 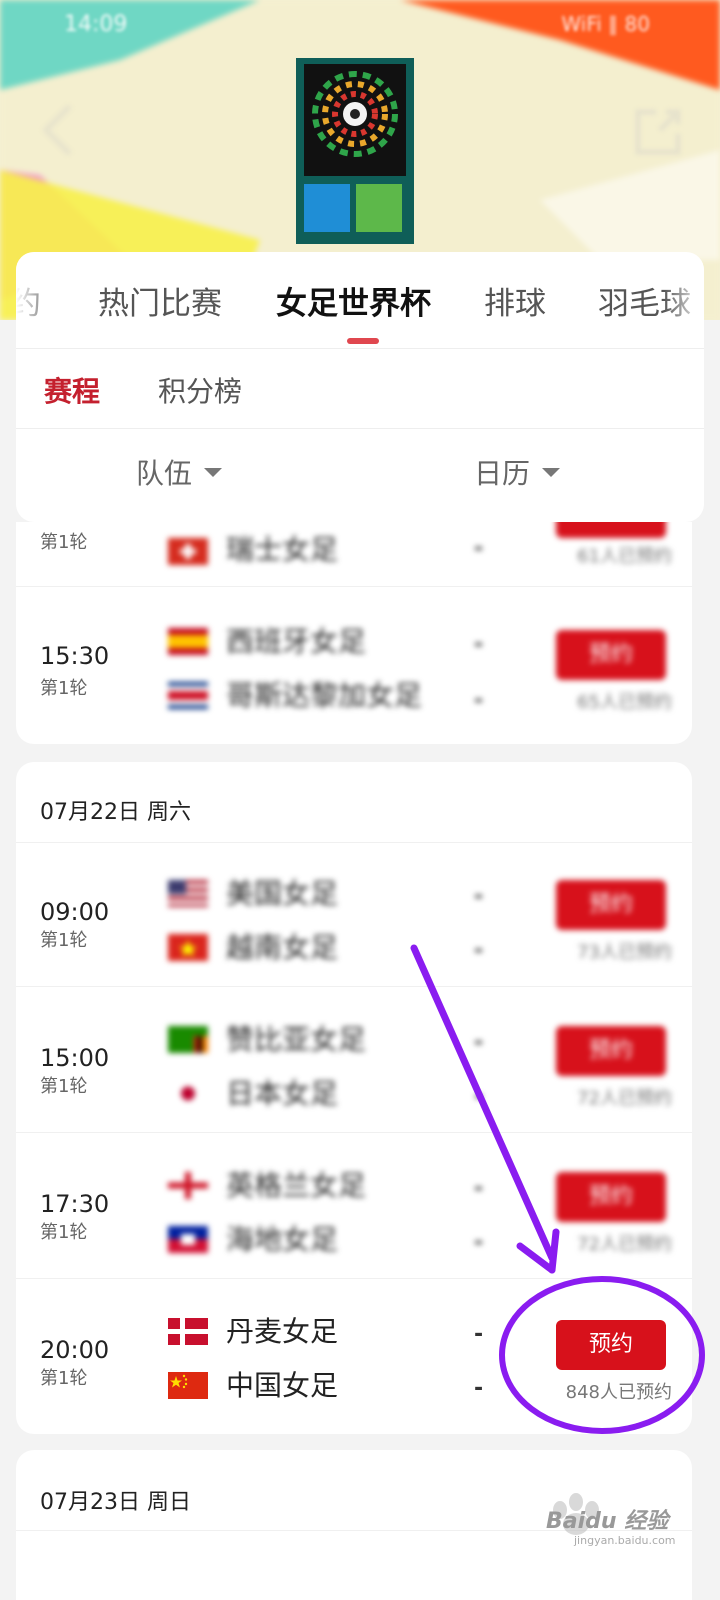 I want to click on reserve-count: 65人已预约, so click(x=624, y=702).